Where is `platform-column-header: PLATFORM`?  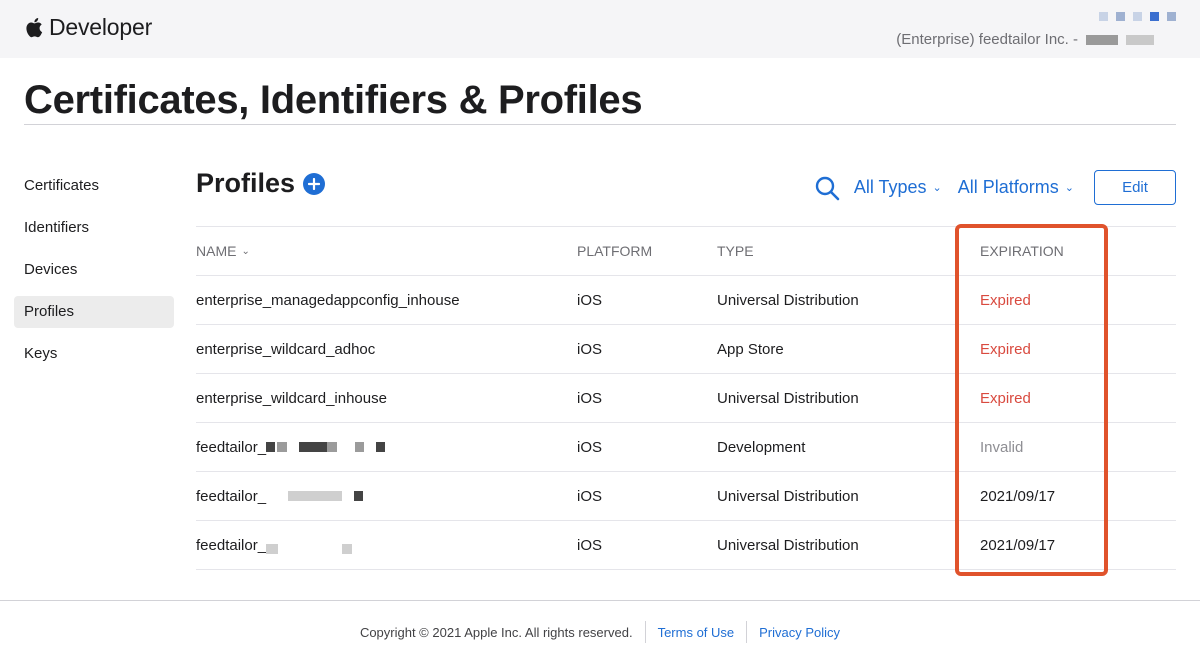
platform-column-header: PLATFORM is located at coordinates (615, 251).